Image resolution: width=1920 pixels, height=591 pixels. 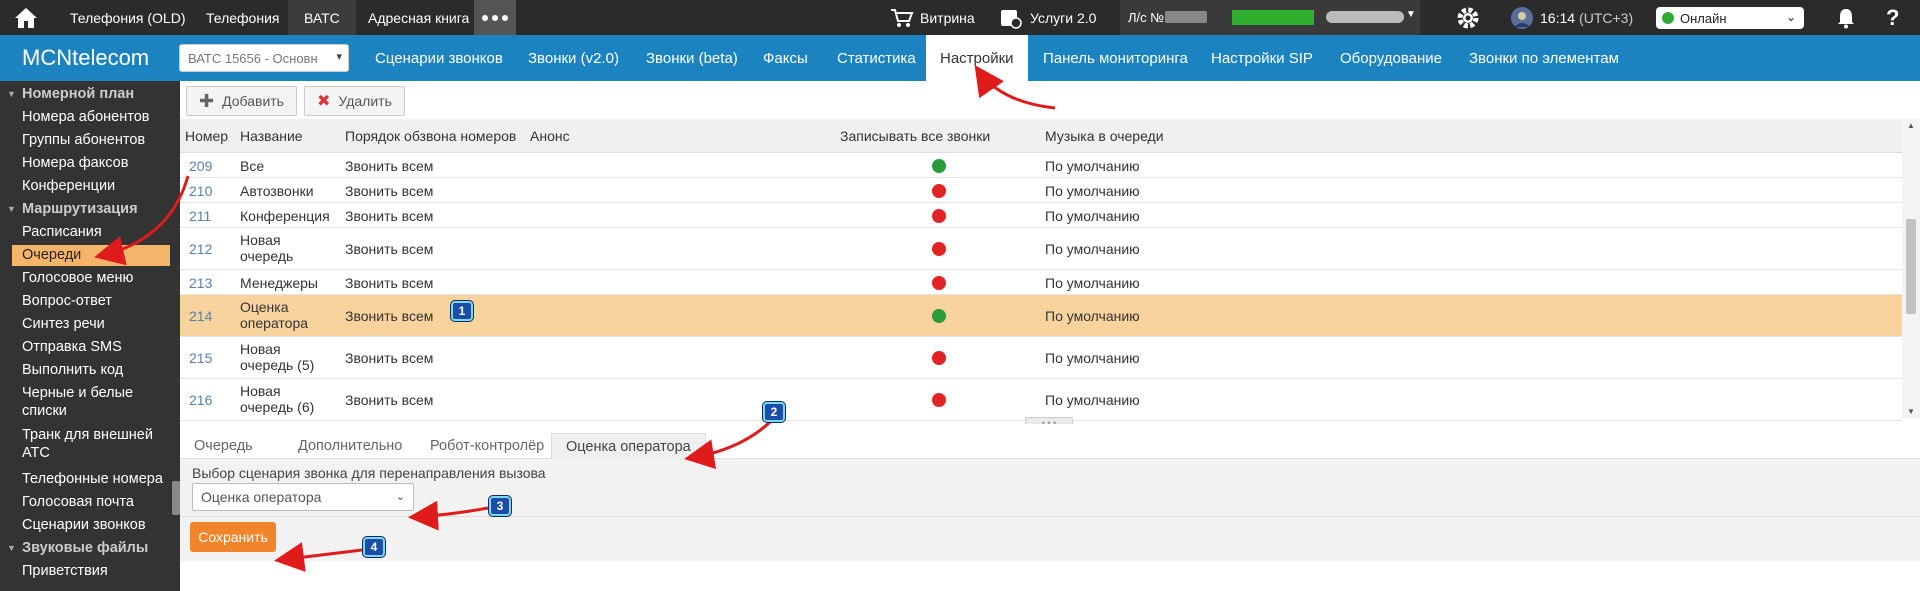 What do you see at coordinates (91, 255) in the screenshot?
I see `sidebar-item-queues: Очереди` at bounding box center [91, 255].